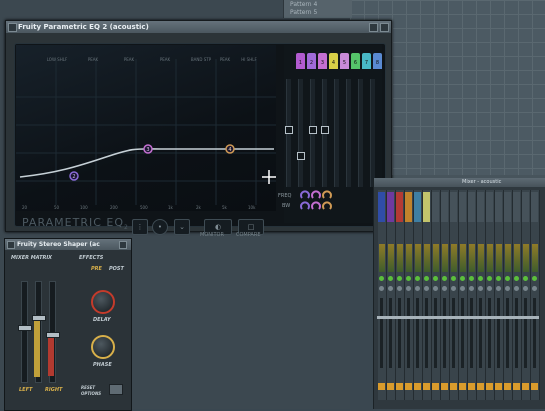 This screenshot has height=411, width=545. What do you see at coordinates (160, 227) in the screenshot?
I see `hq-toggle-button: •` at bounding box center [160, 227].